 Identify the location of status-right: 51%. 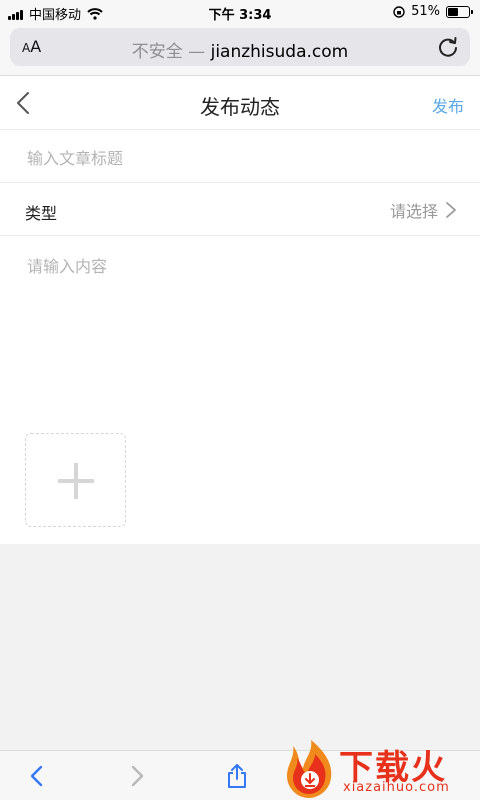
(433, 11).